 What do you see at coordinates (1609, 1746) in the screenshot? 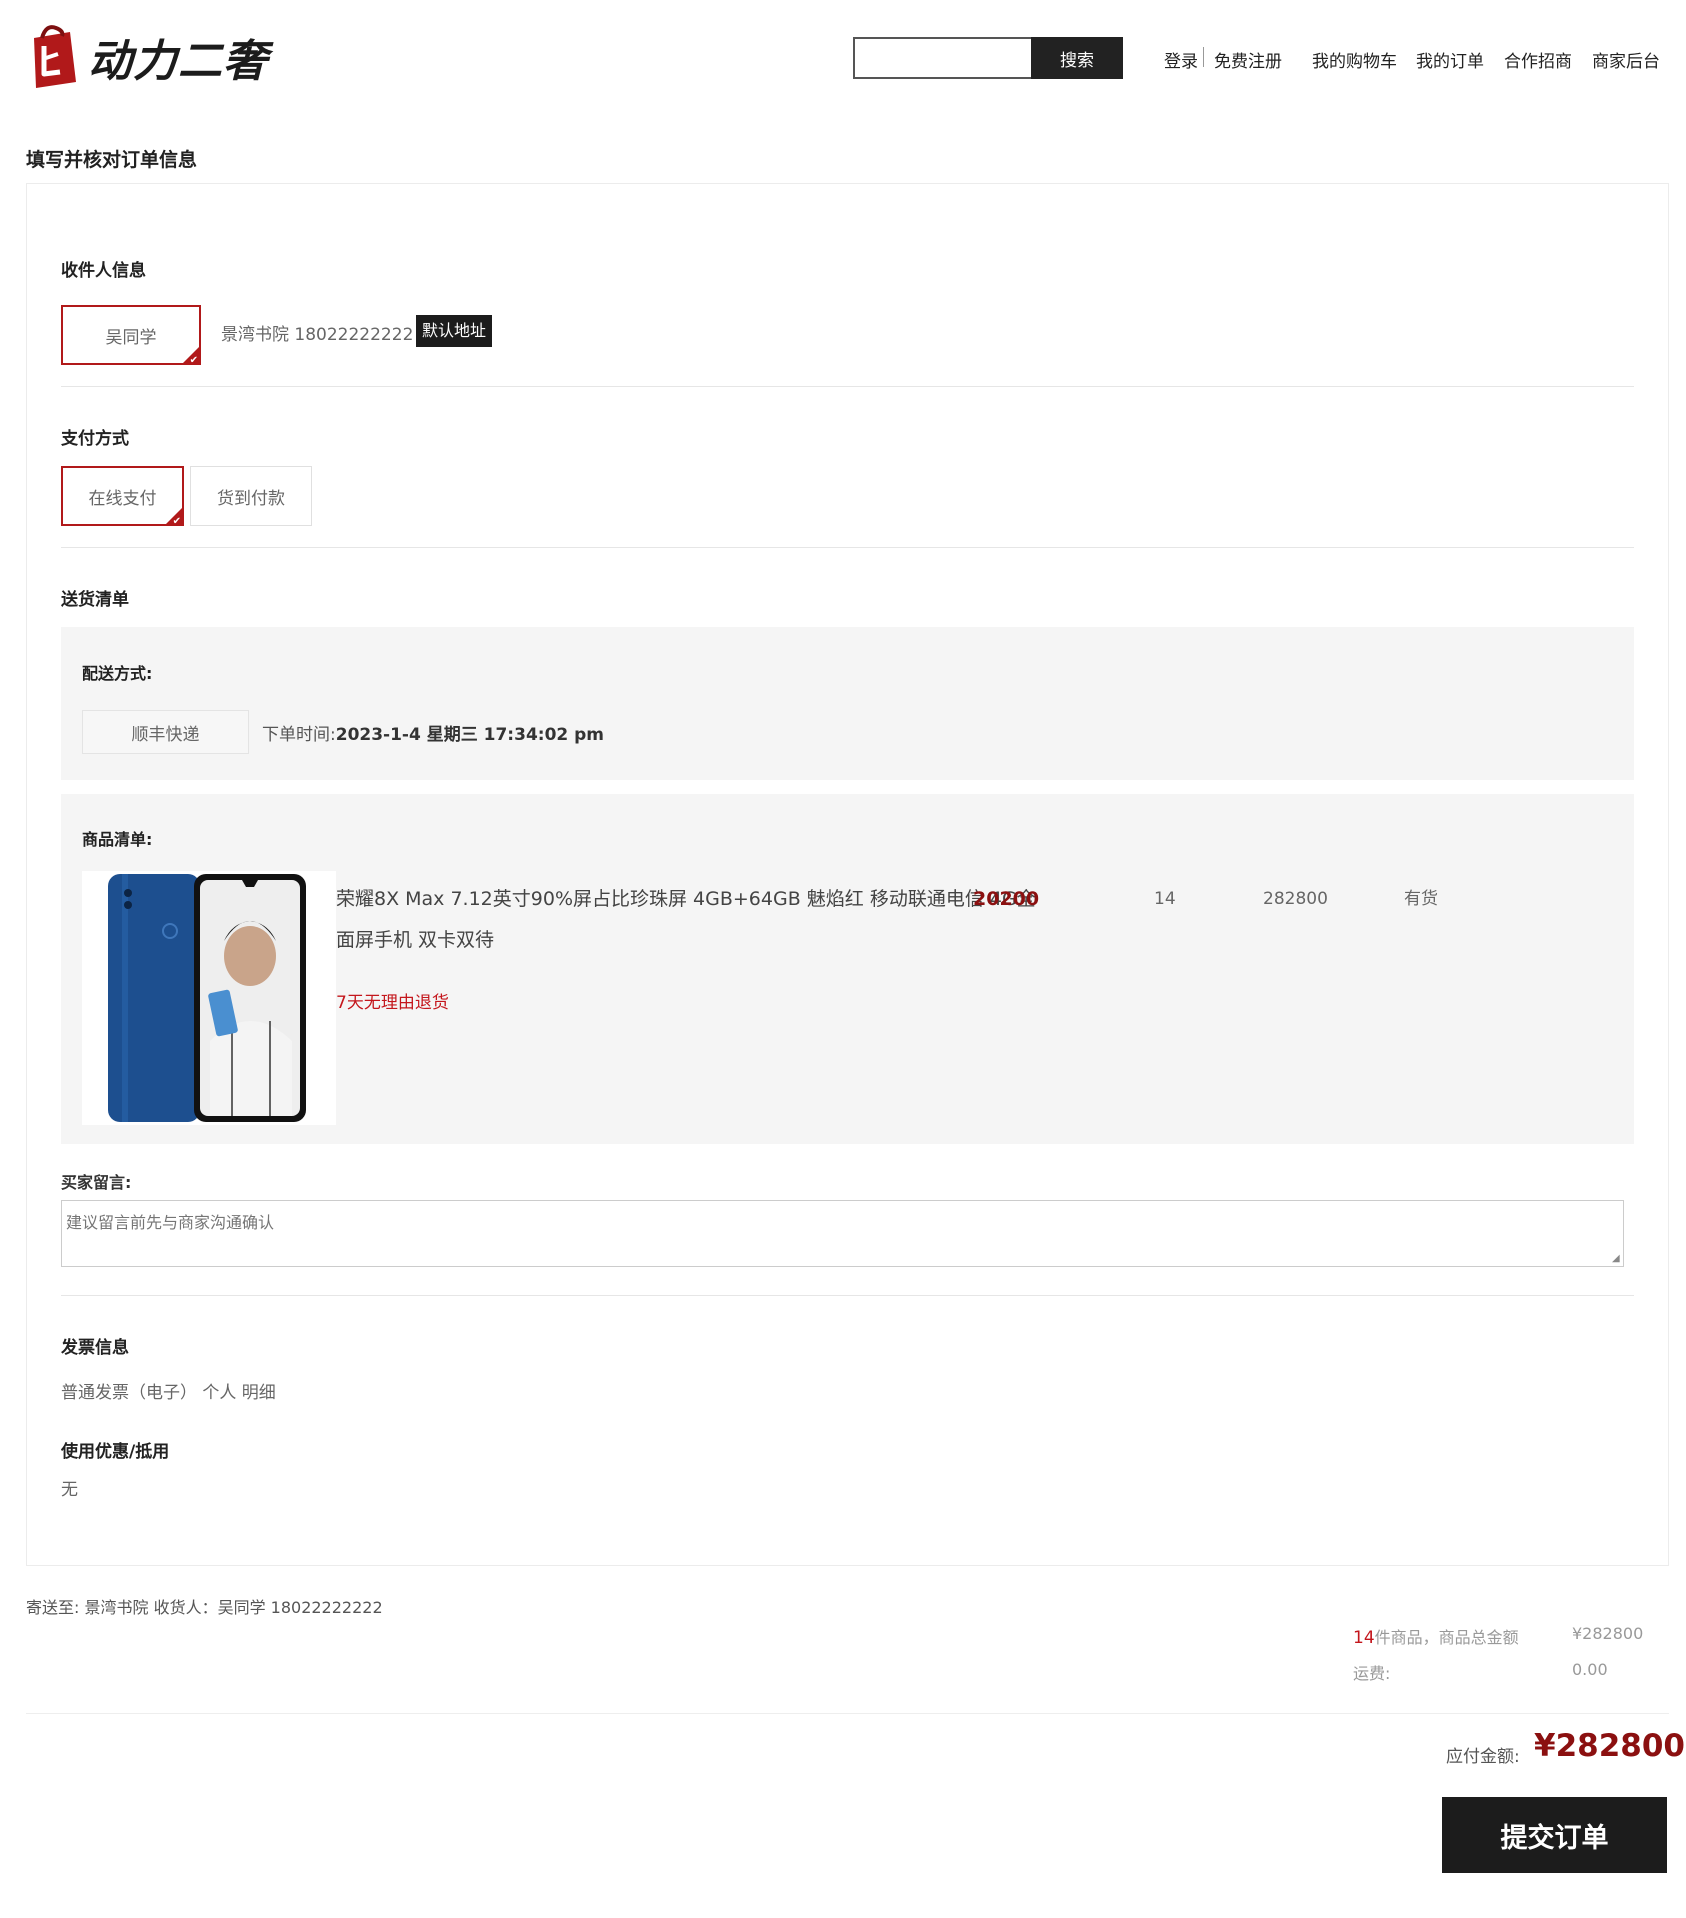
I see `payable-amount: ¥282800` at bounding box center [1609, 1746].